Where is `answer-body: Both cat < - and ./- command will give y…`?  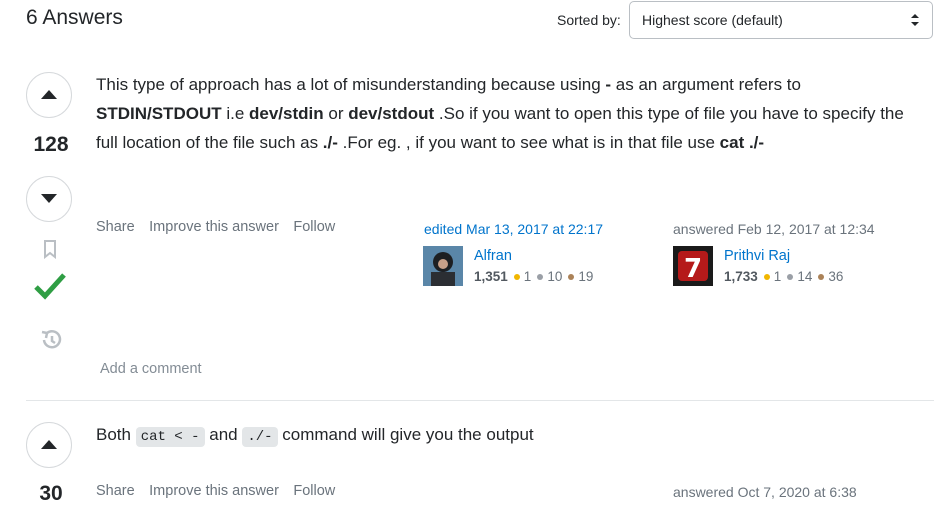 answer-body: Both cat < - and ./- command will give y… is located at coordinates (315, 436).